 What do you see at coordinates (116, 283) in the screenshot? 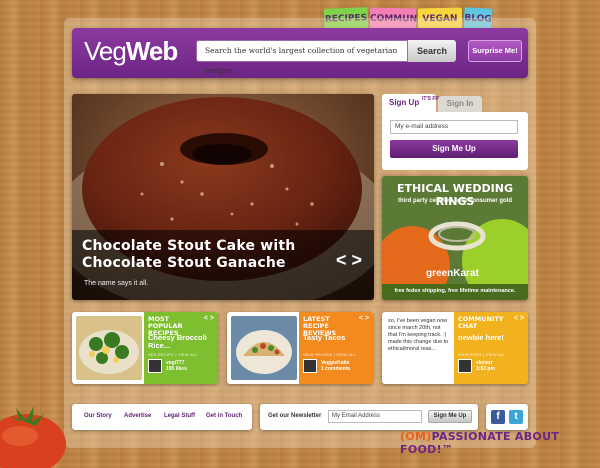
I see `hero-subtitle: The name says it all.` at bounding box center [116, 283].